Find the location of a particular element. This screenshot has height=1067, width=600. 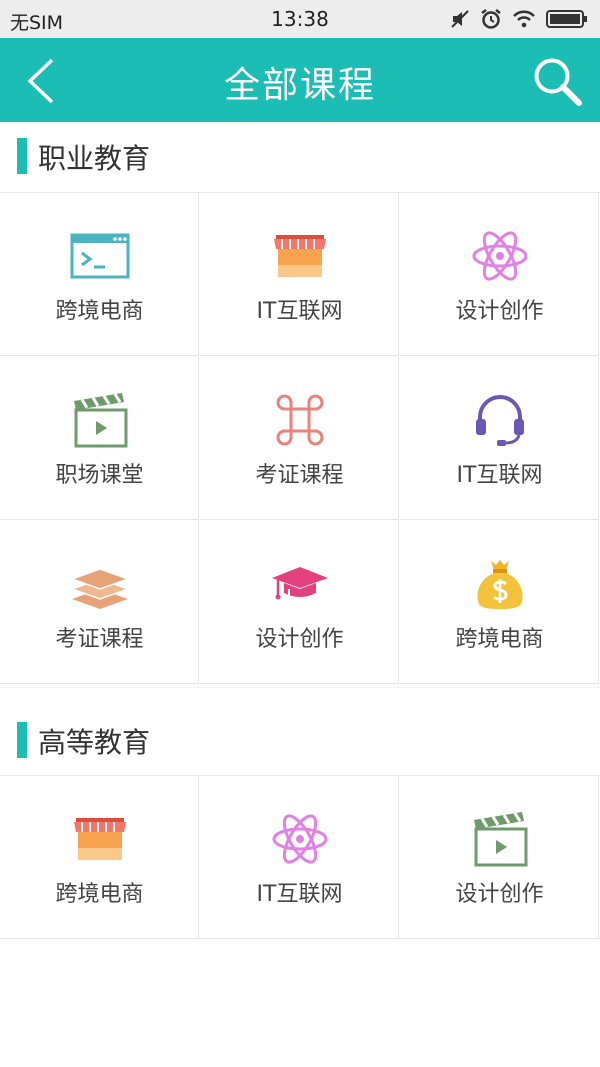

page-title: 全部课程 is located at coordinates (299, 85).